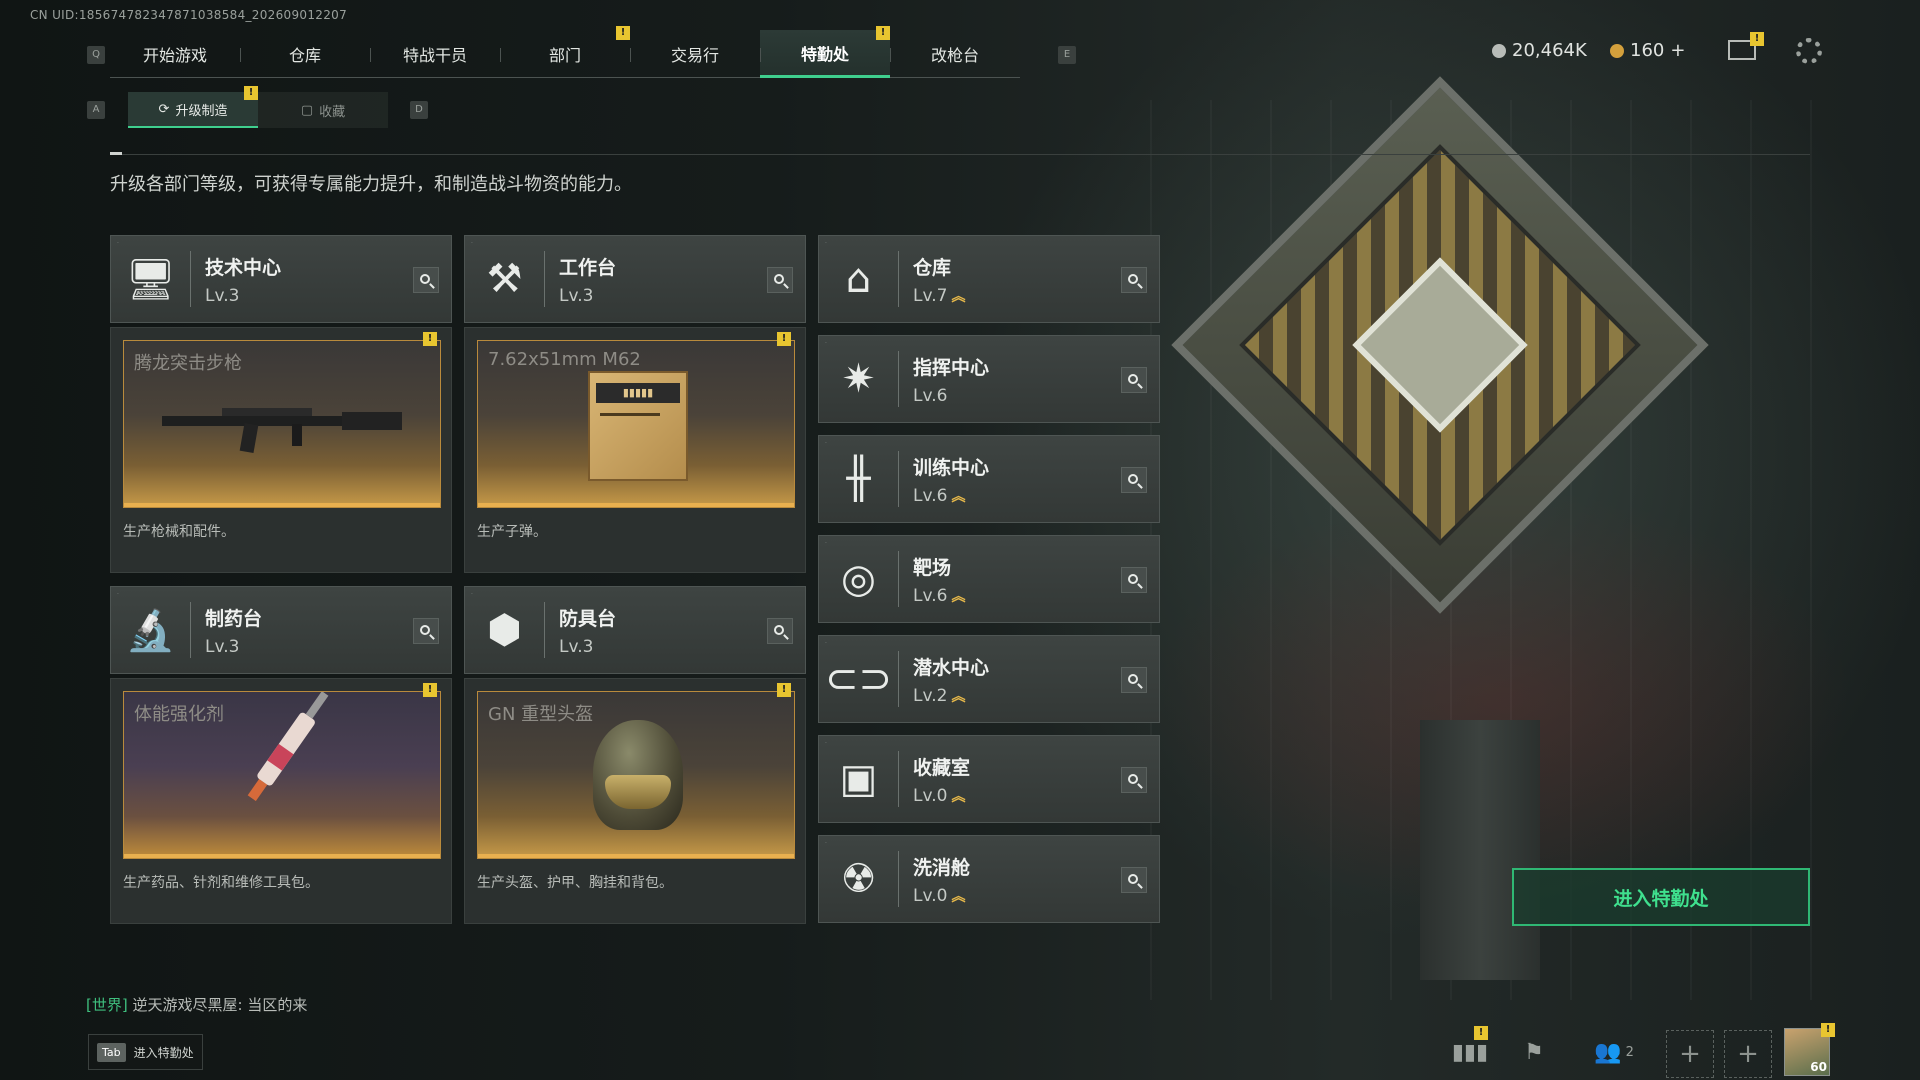  Describe the element at coordinates (1470, 1050) in the screenshot. I see `stats-icon: ▮▮▮ !` at that location.